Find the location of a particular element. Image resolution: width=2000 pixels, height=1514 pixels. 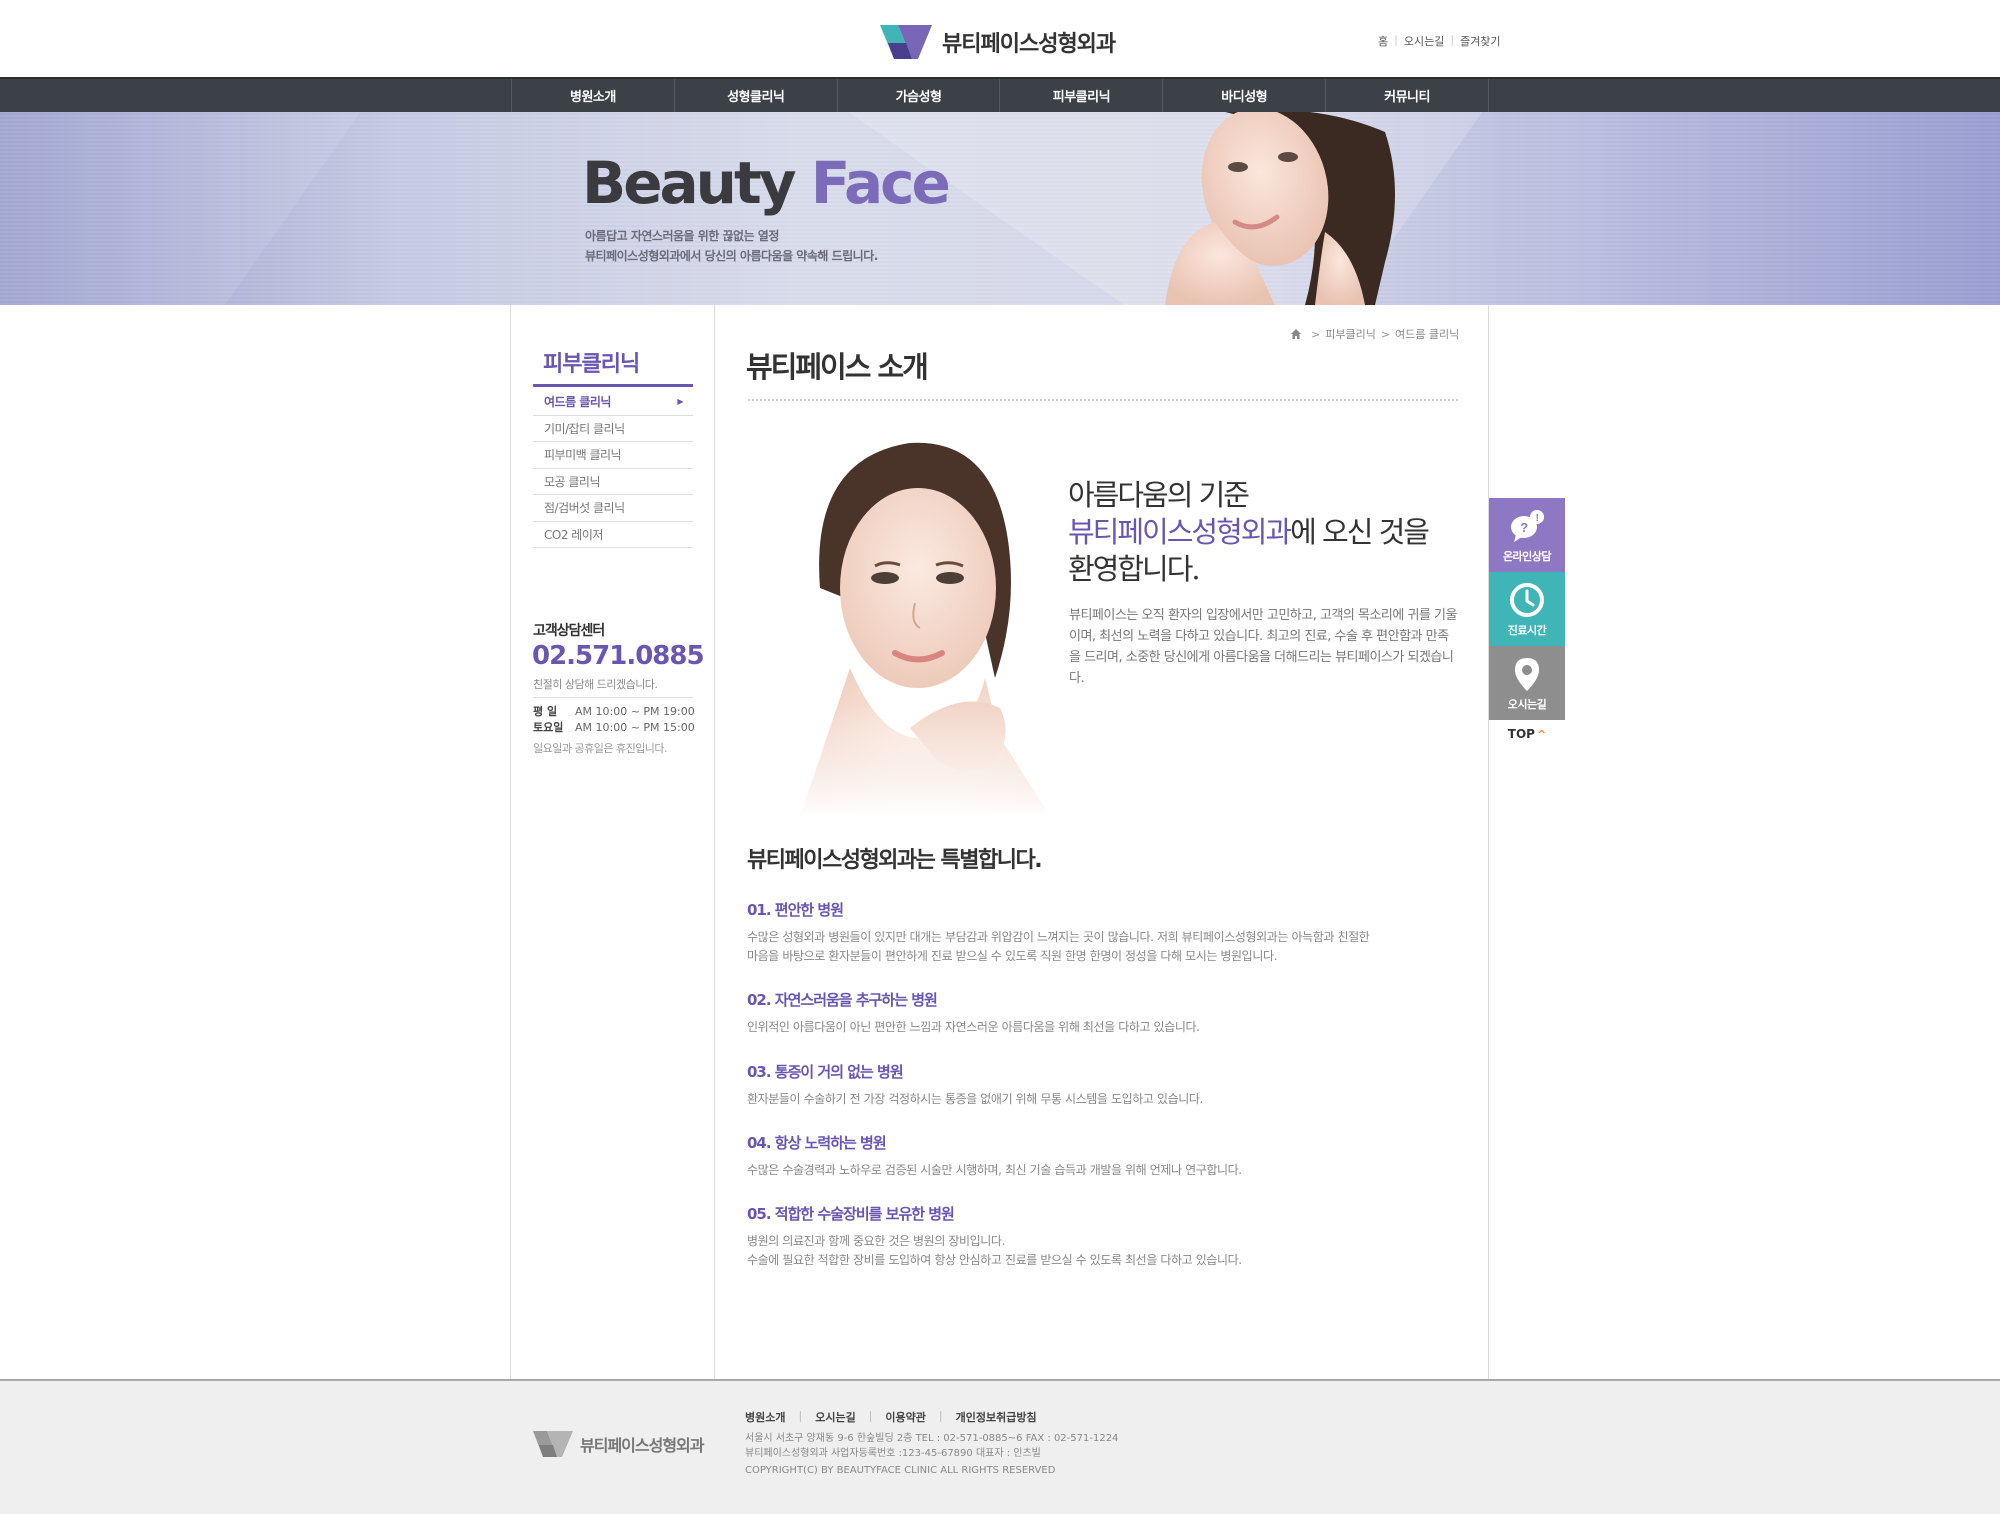

scroll-top-button: TOP ^ is located at coordinates (1527, 734).